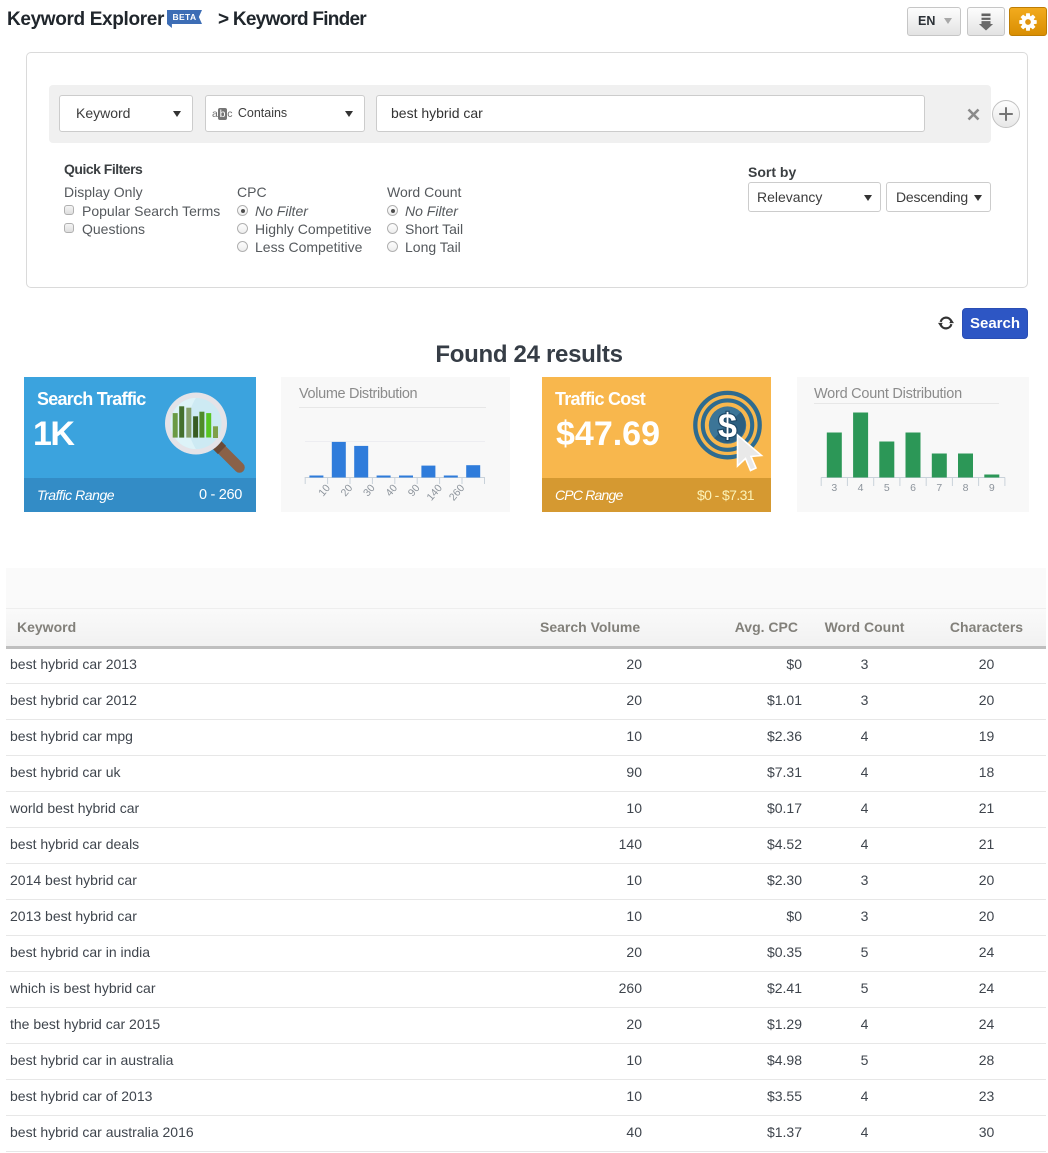 The width and height of the screenshot is (1048, 1153). What do you see at coordinates (887, 488) in the screenshot?
I see `svg-text: 5` at bounding box center [887, 488].